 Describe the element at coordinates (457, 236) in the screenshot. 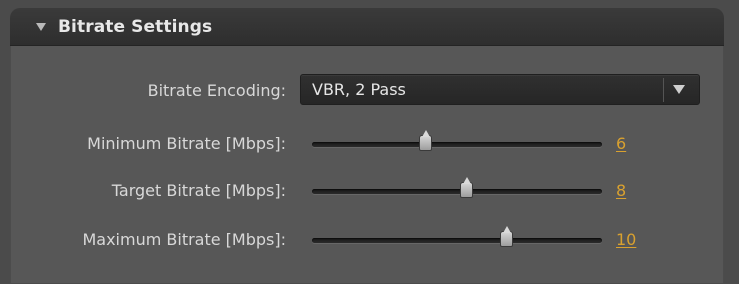

I see `maximum-bitrate-slider` at that location.